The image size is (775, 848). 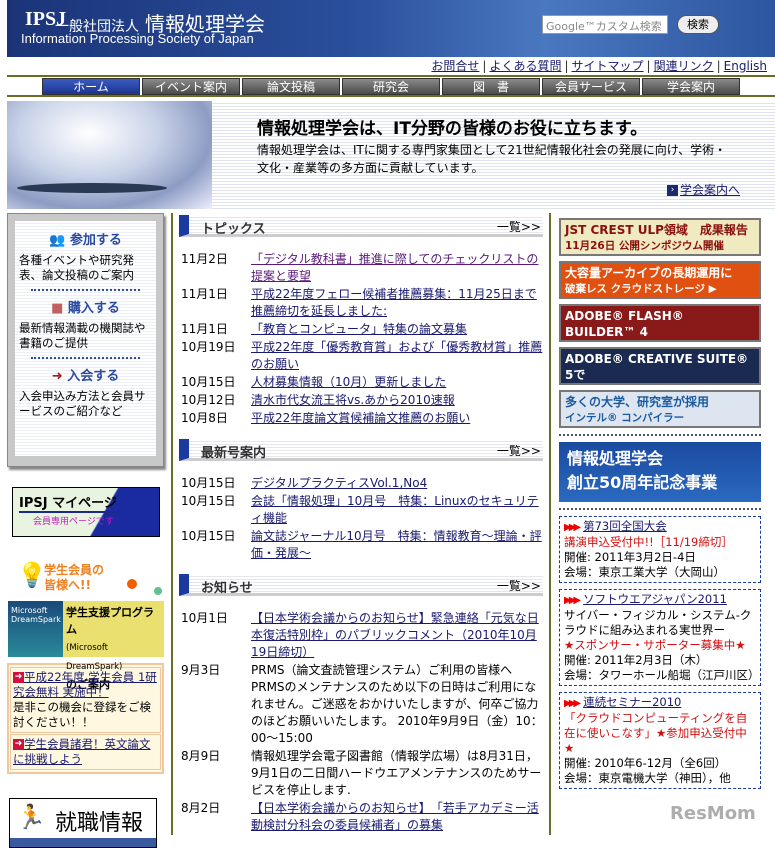 What do you see at coordinates (660, 280) in the screenshot?
I see `ad-banner: 大容量アーカイブの長期運用に 破棄レス クラウドストレージ ▶` at bounding box center [660, 280].